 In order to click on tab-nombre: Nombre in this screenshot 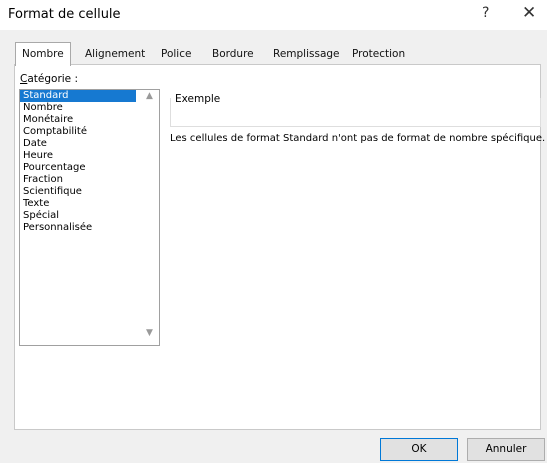, I will do `click(43, 54)`.